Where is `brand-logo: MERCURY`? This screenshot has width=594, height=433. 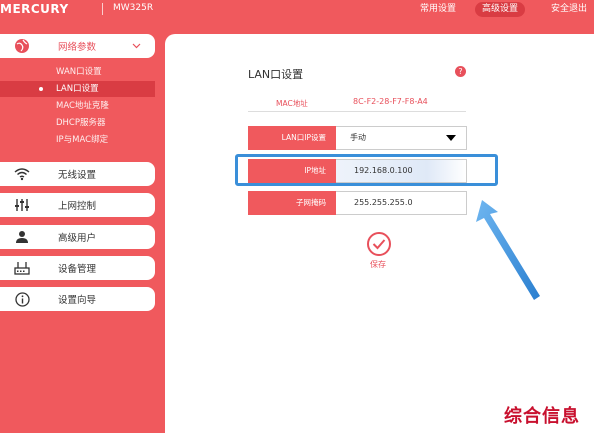
brand-logo: MERCURY is located at coordinates (34, 9).